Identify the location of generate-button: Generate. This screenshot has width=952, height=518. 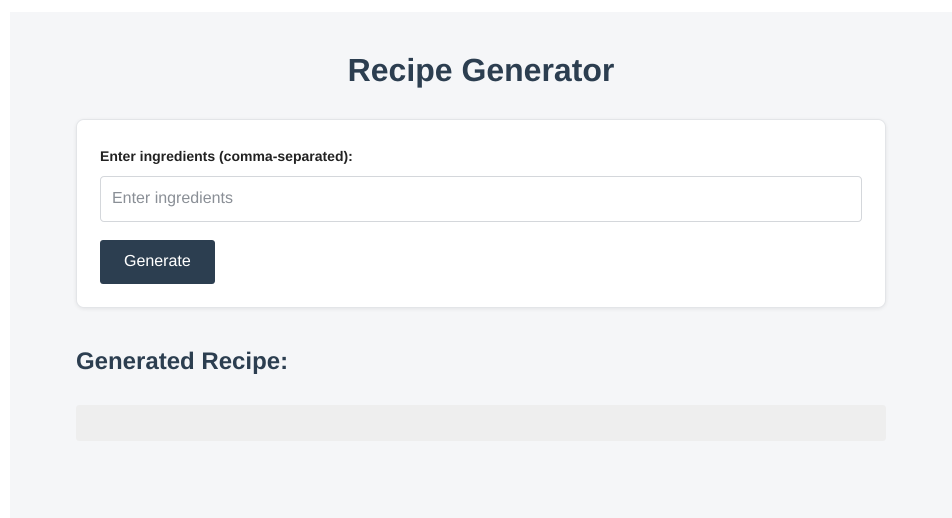
(157, 262).